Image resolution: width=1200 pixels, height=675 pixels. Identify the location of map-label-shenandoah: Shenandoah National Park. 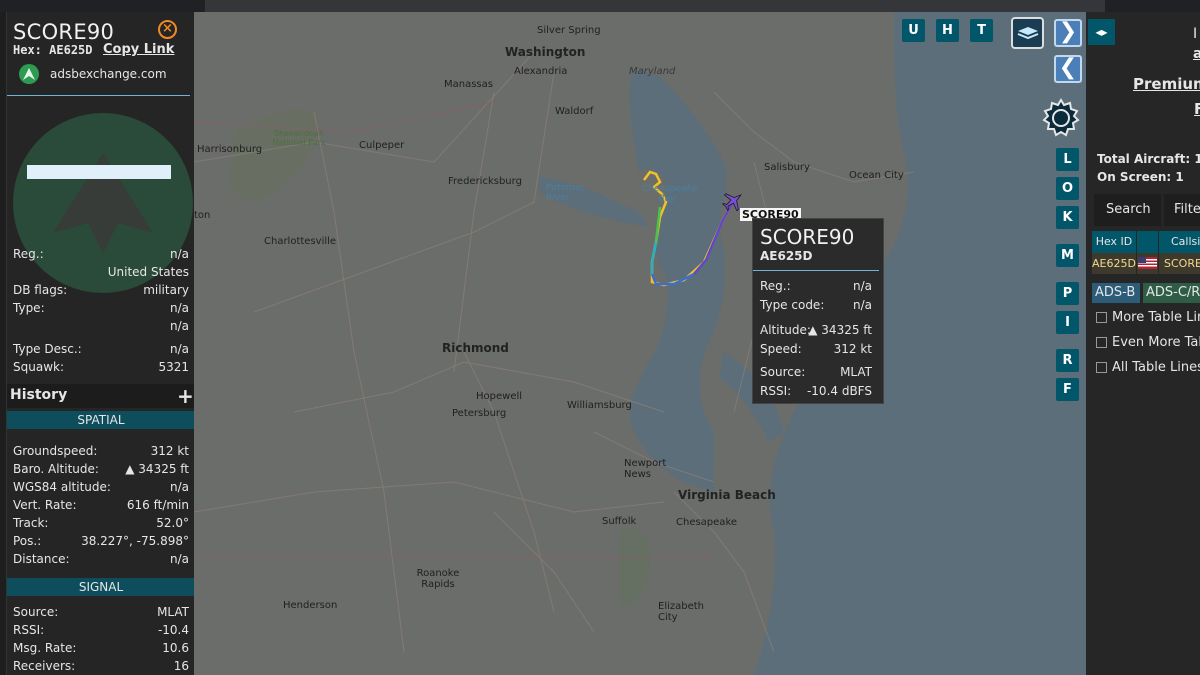
(299, 138).